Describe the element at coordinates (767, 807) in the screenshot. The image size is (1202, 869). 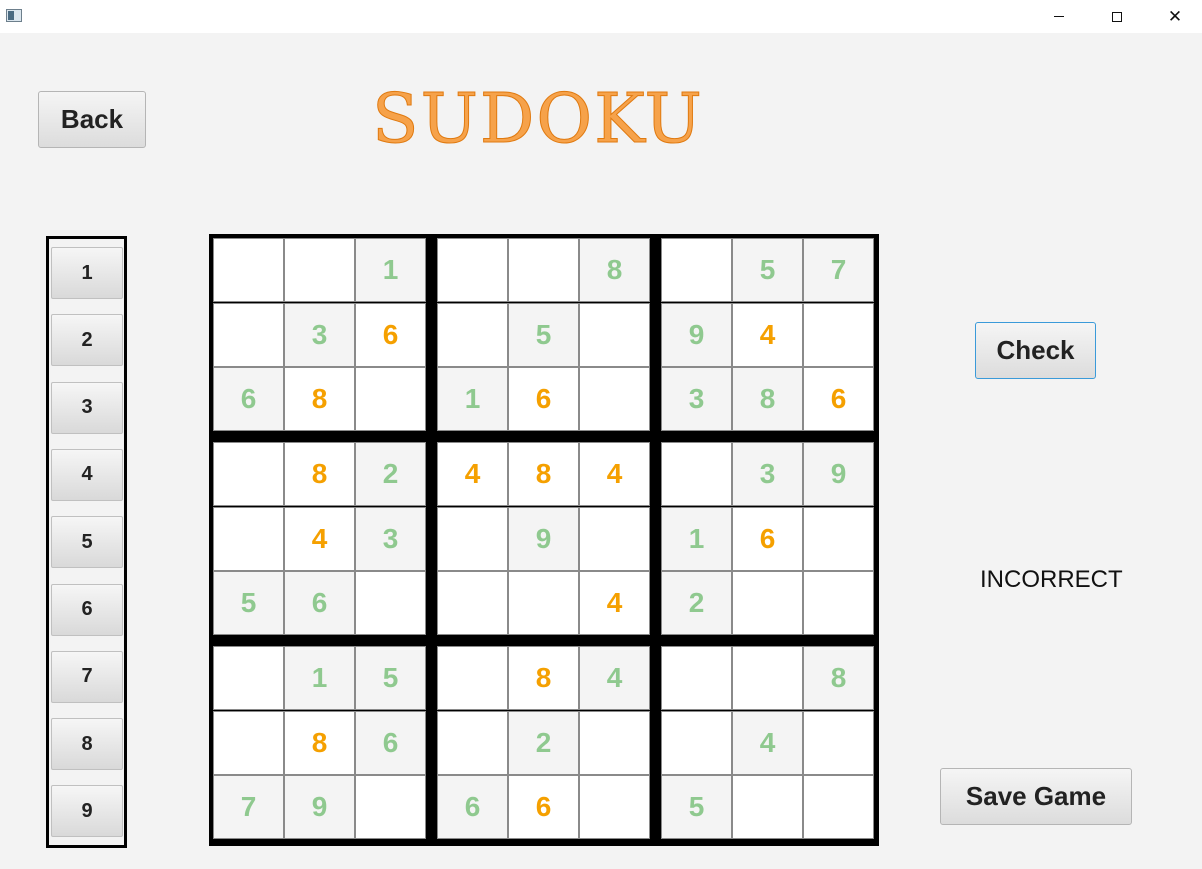
I see `cell-r9-c8` at that location.